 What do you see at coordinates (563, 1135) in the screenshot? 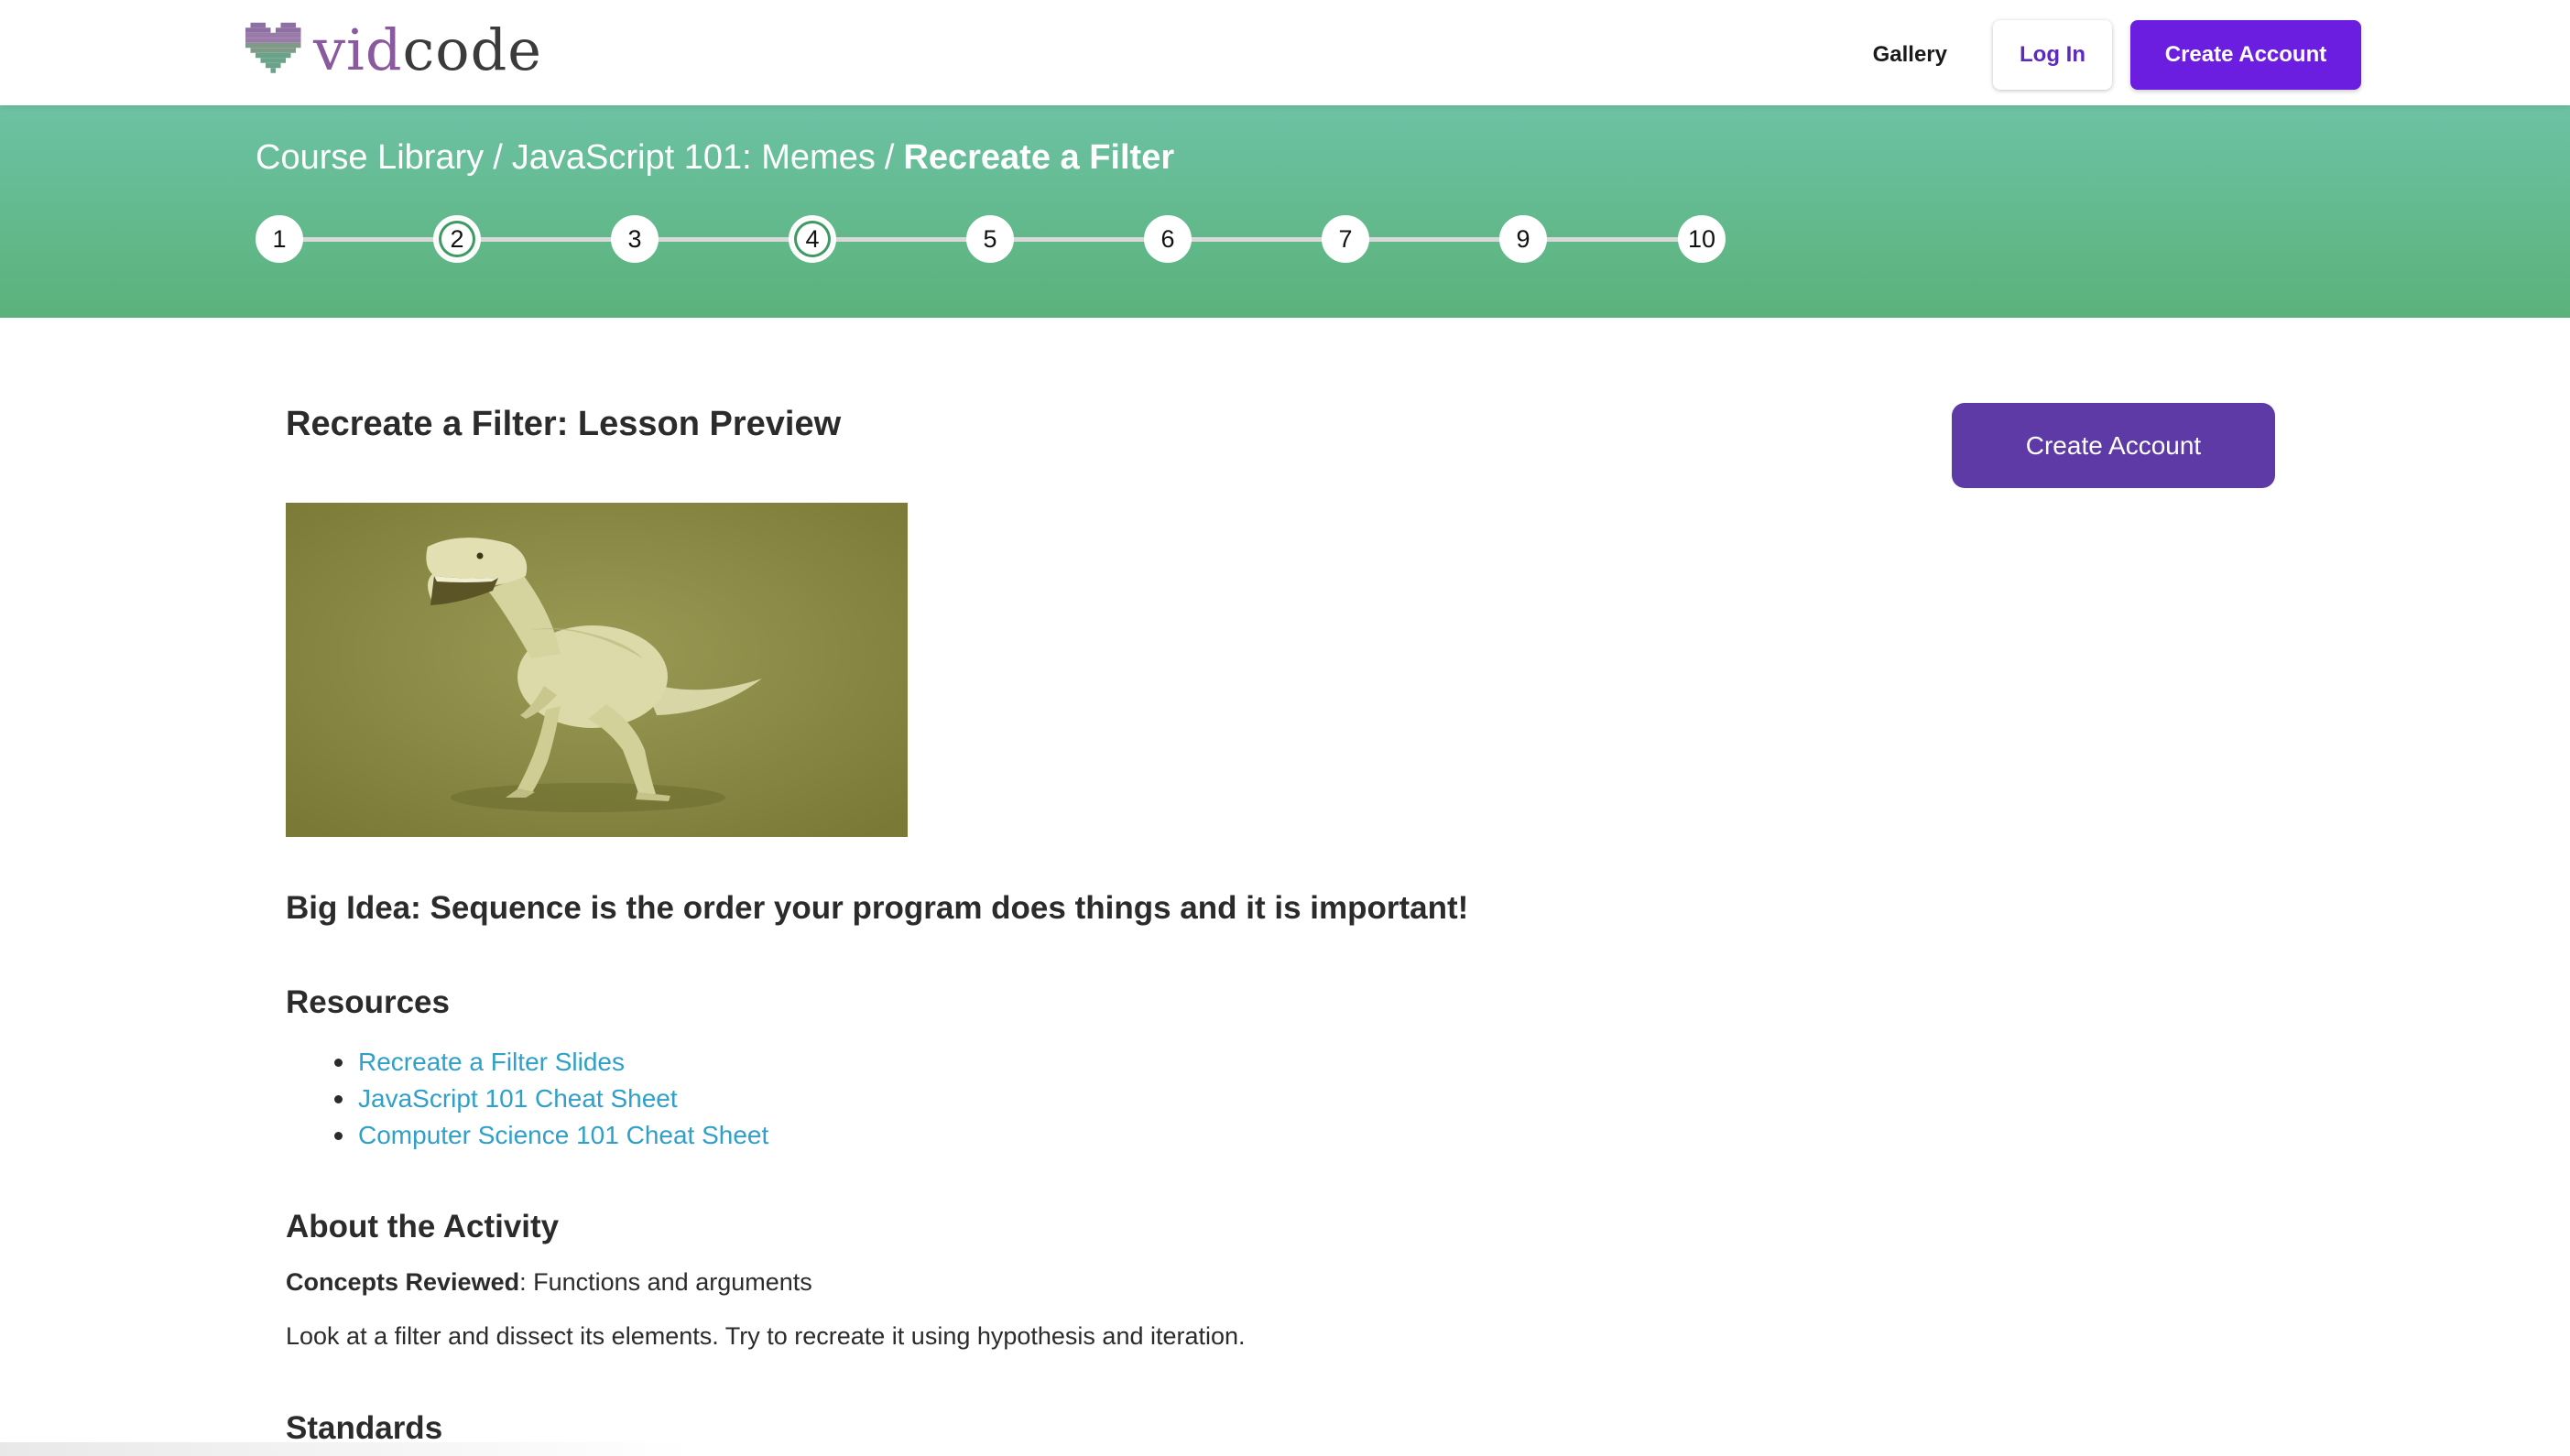
I see `resource-link-cs101-cheat-sheet: Computer Science 101 Cheat Sheet` at bounding box center [563, 1135].